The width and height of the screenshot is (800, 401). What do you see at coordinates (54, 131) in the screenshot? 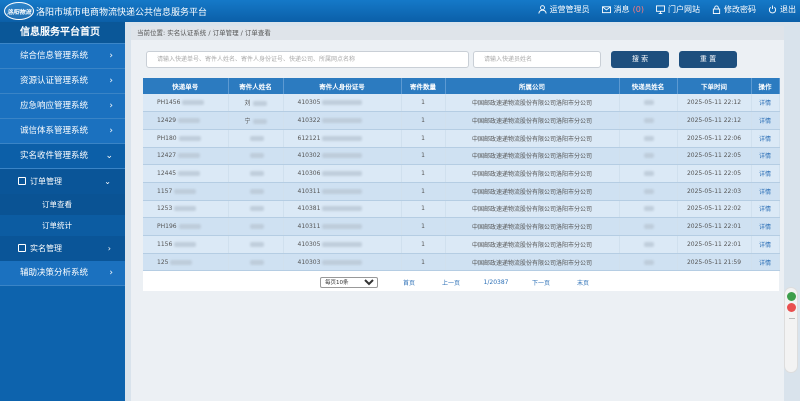
I see `sidebar-item-label: 诚信体系管理系统` at bounding box center [54, 131].